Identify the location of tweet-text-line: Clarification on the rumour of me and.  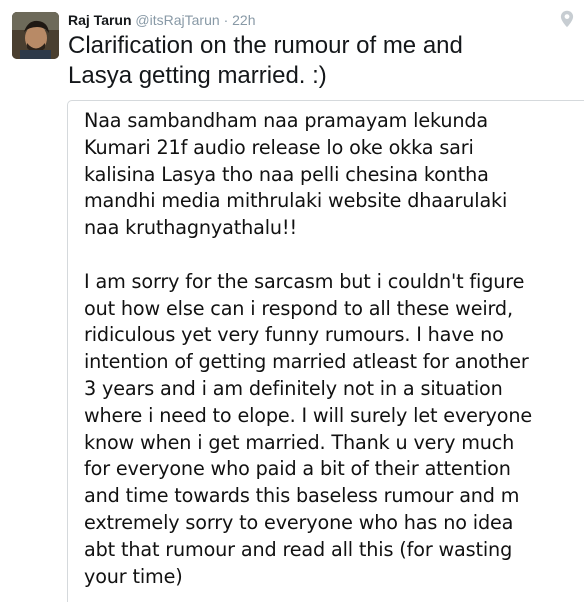
(265, 45).